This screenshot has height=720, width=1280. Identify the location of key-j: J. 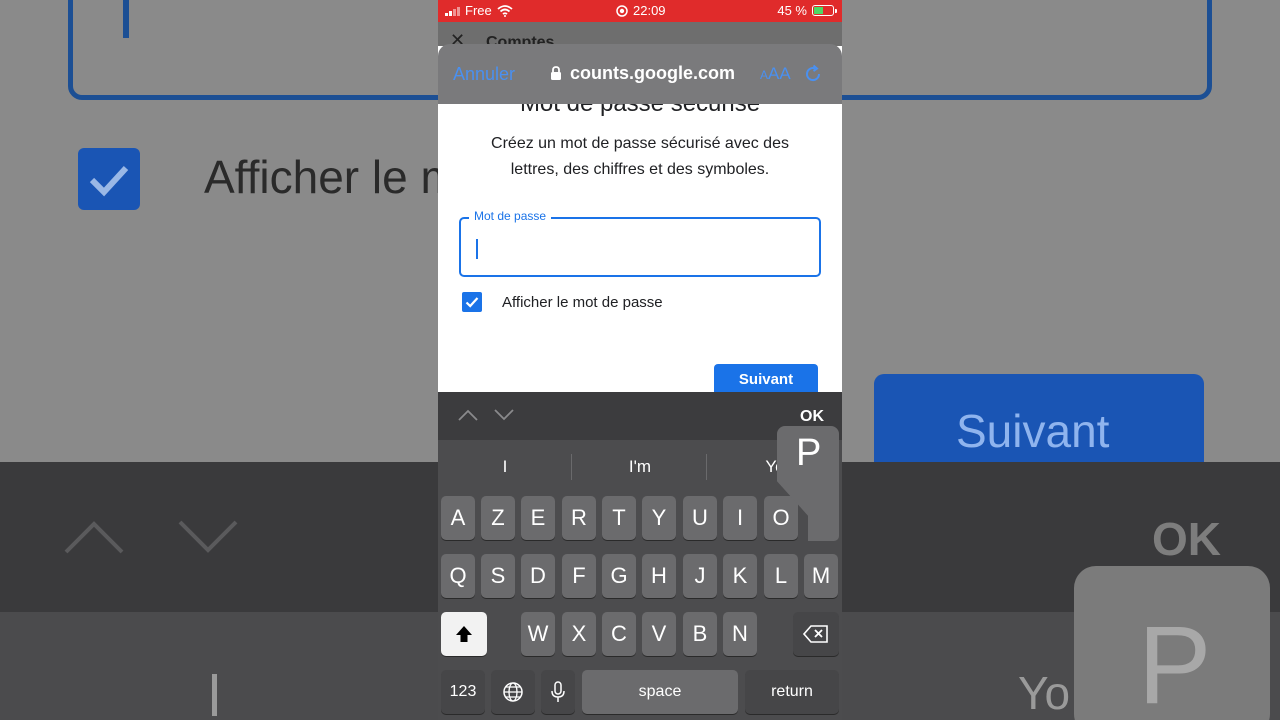
(700, 576).